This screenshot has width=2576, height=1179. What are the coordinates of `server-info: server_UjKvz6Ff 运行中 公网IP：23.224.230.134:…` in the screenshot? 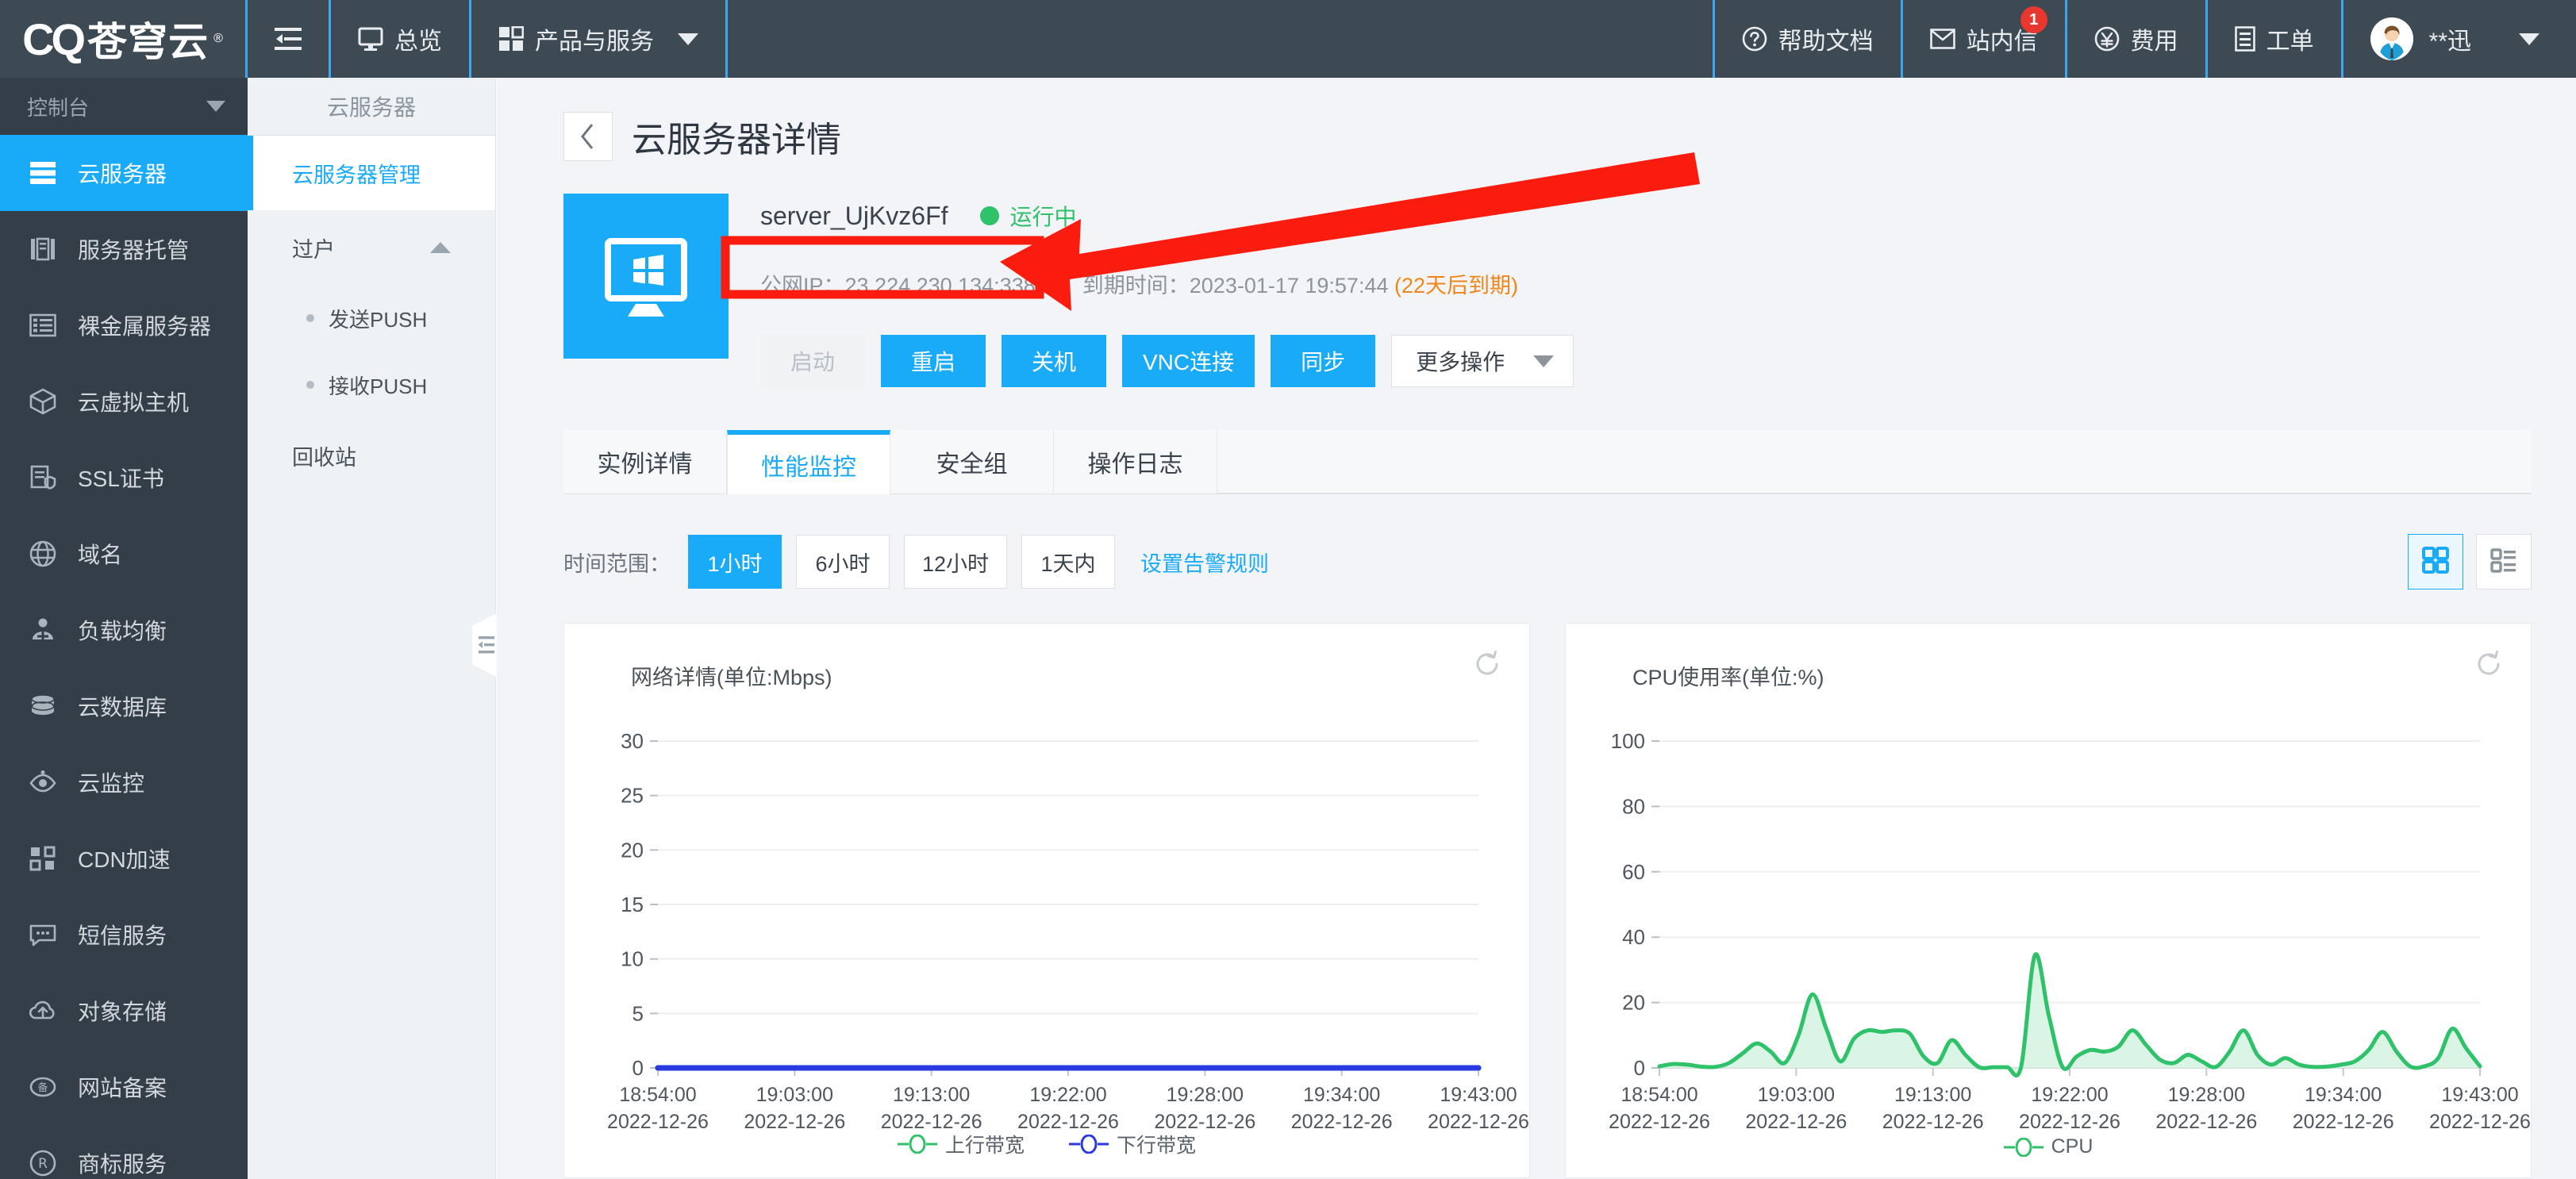 It's located at (1167, 290).